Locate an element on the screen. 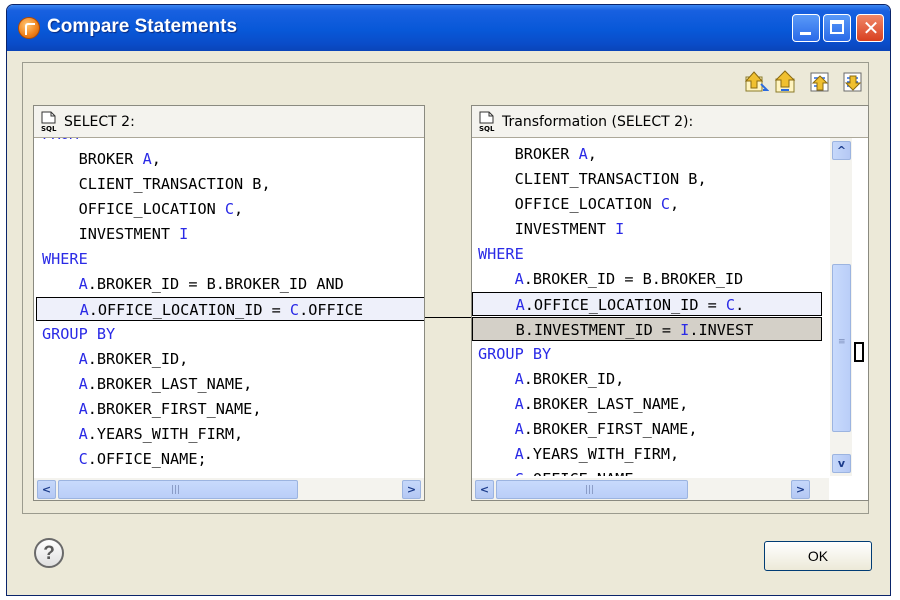  minimize-button is located at coordinates (806, 28).